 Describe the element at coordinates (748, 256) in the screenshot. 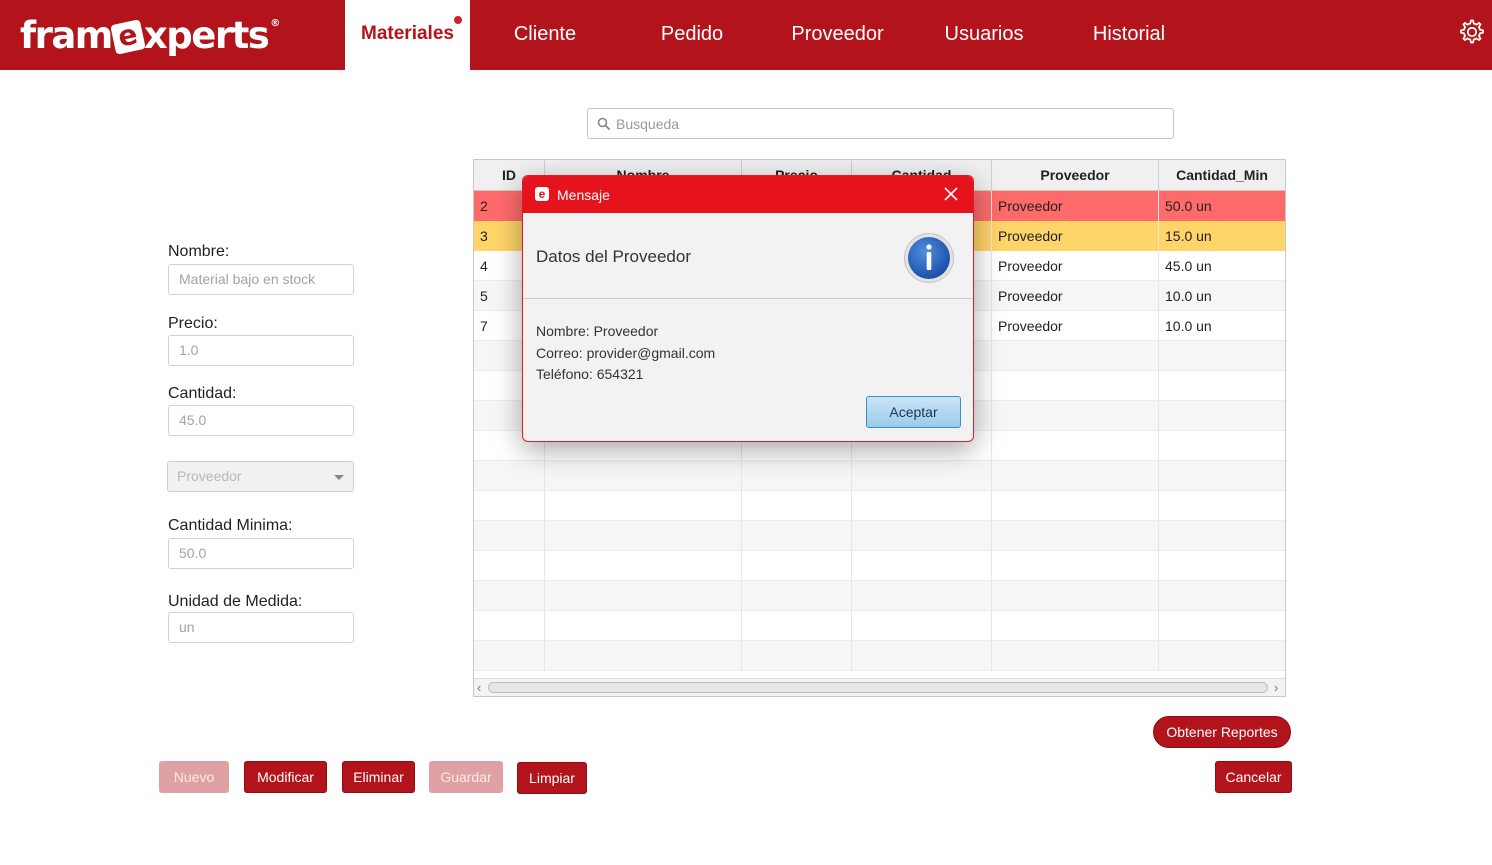

I see `dialog-header: Datos del Proveedor` at that location.